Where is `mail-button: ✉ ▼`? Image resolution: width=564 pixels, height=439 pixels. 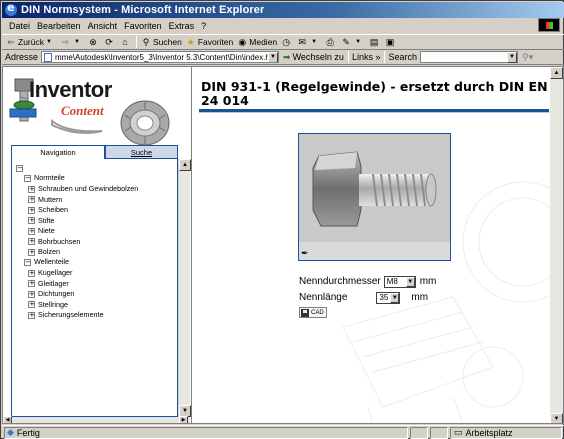 mail-button: ✉ ▼ is located at coordinates (309, 42).